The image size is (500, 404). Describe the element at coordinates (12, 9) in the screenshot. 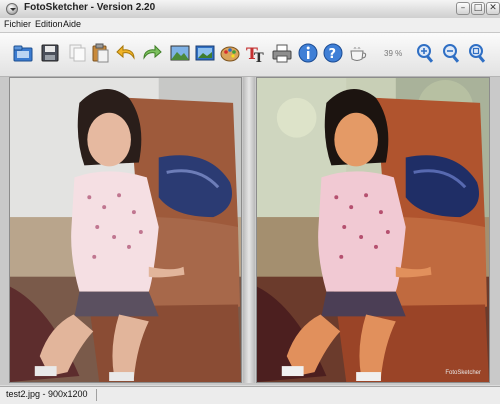

I see `app-icon` at that location.